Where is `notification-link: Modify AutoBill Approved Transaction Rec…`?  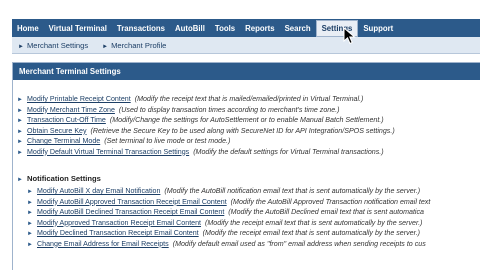 notification-link: Modify AutoBill Approved Transaction Rec… is located at coordinates (132, 202).